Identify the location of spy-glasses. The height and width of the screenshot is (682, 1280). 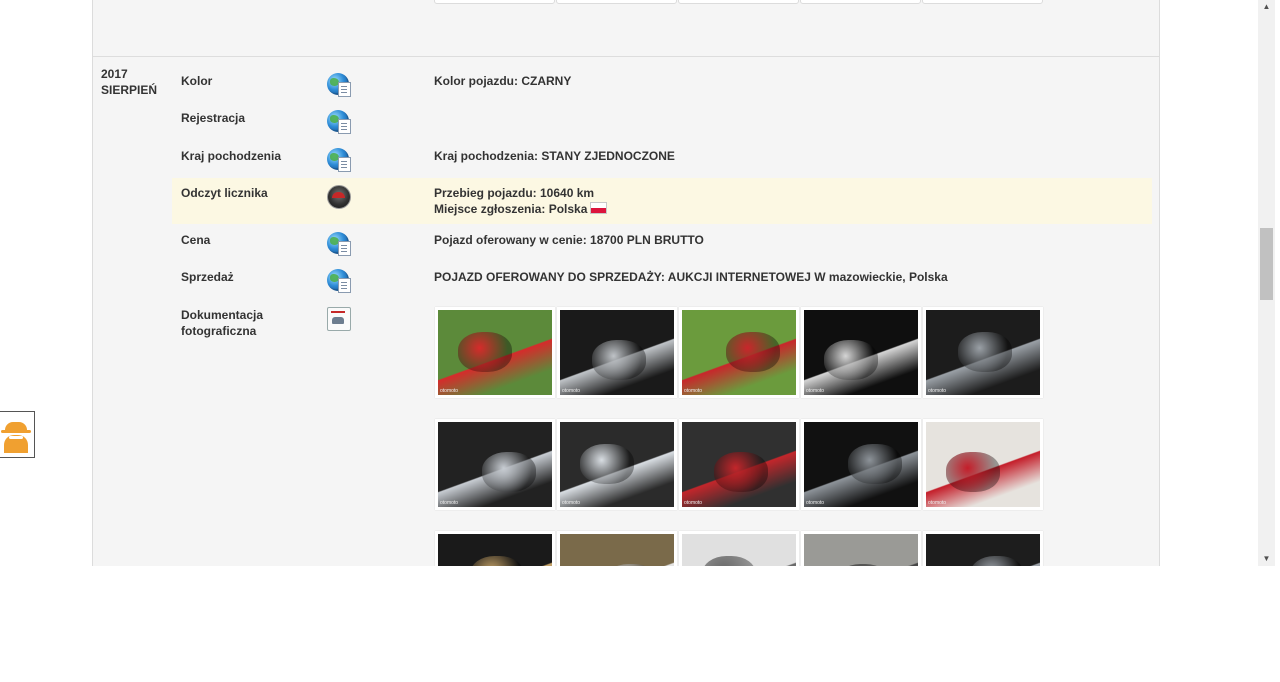
(16, 437).